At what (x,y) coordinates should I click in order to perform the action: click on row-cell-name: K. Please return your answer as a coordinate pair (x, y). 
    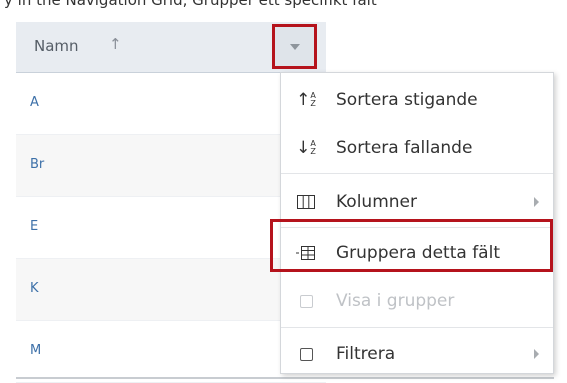
    Looking at the image, I should click on (34, 288).